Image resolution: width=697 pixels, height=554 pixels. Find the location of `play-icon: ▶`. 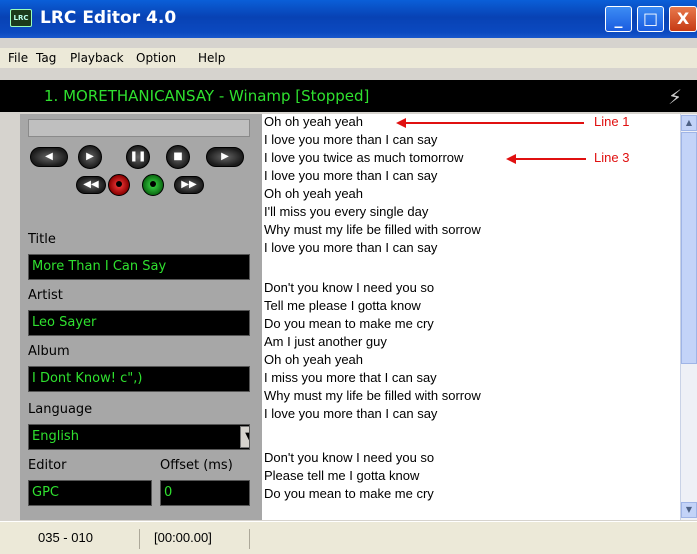

play-icon: ▶ is located at coordinates (90, 156).